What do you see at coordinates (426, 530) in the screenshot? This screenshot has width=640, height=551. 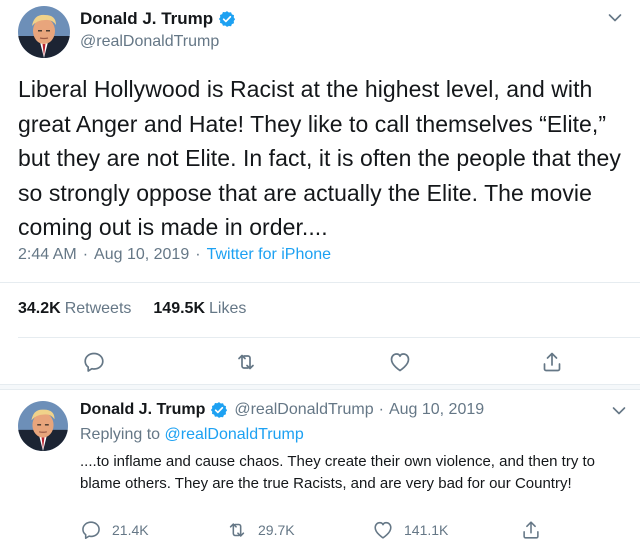 I see `like-count: 141.1K` at bounding box center [426, 530].